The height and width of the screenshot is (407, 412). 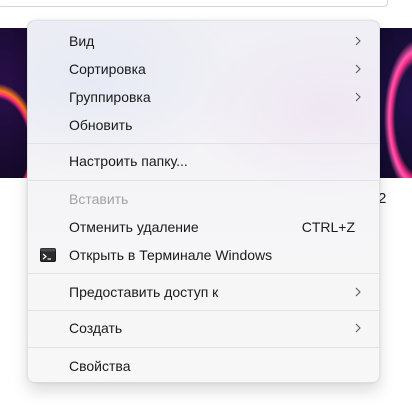 What do you see at coordinates (203, 125) in the screenshot?
I see `menu-item-refresh: Обновить` at bounding box center [203, 125].